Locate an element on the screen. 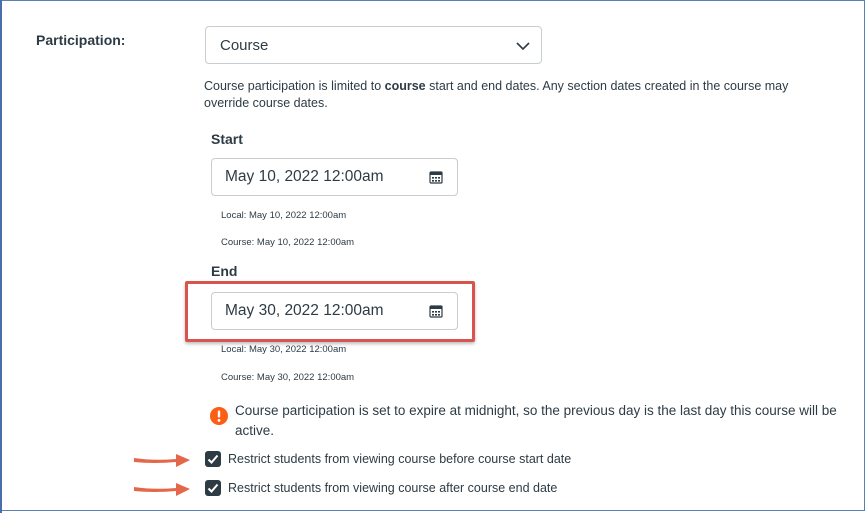 This screenshot has height=513, width=867. end-course-time: Course: May 30, 2022 12:00am is located at coordinates (288, 377).